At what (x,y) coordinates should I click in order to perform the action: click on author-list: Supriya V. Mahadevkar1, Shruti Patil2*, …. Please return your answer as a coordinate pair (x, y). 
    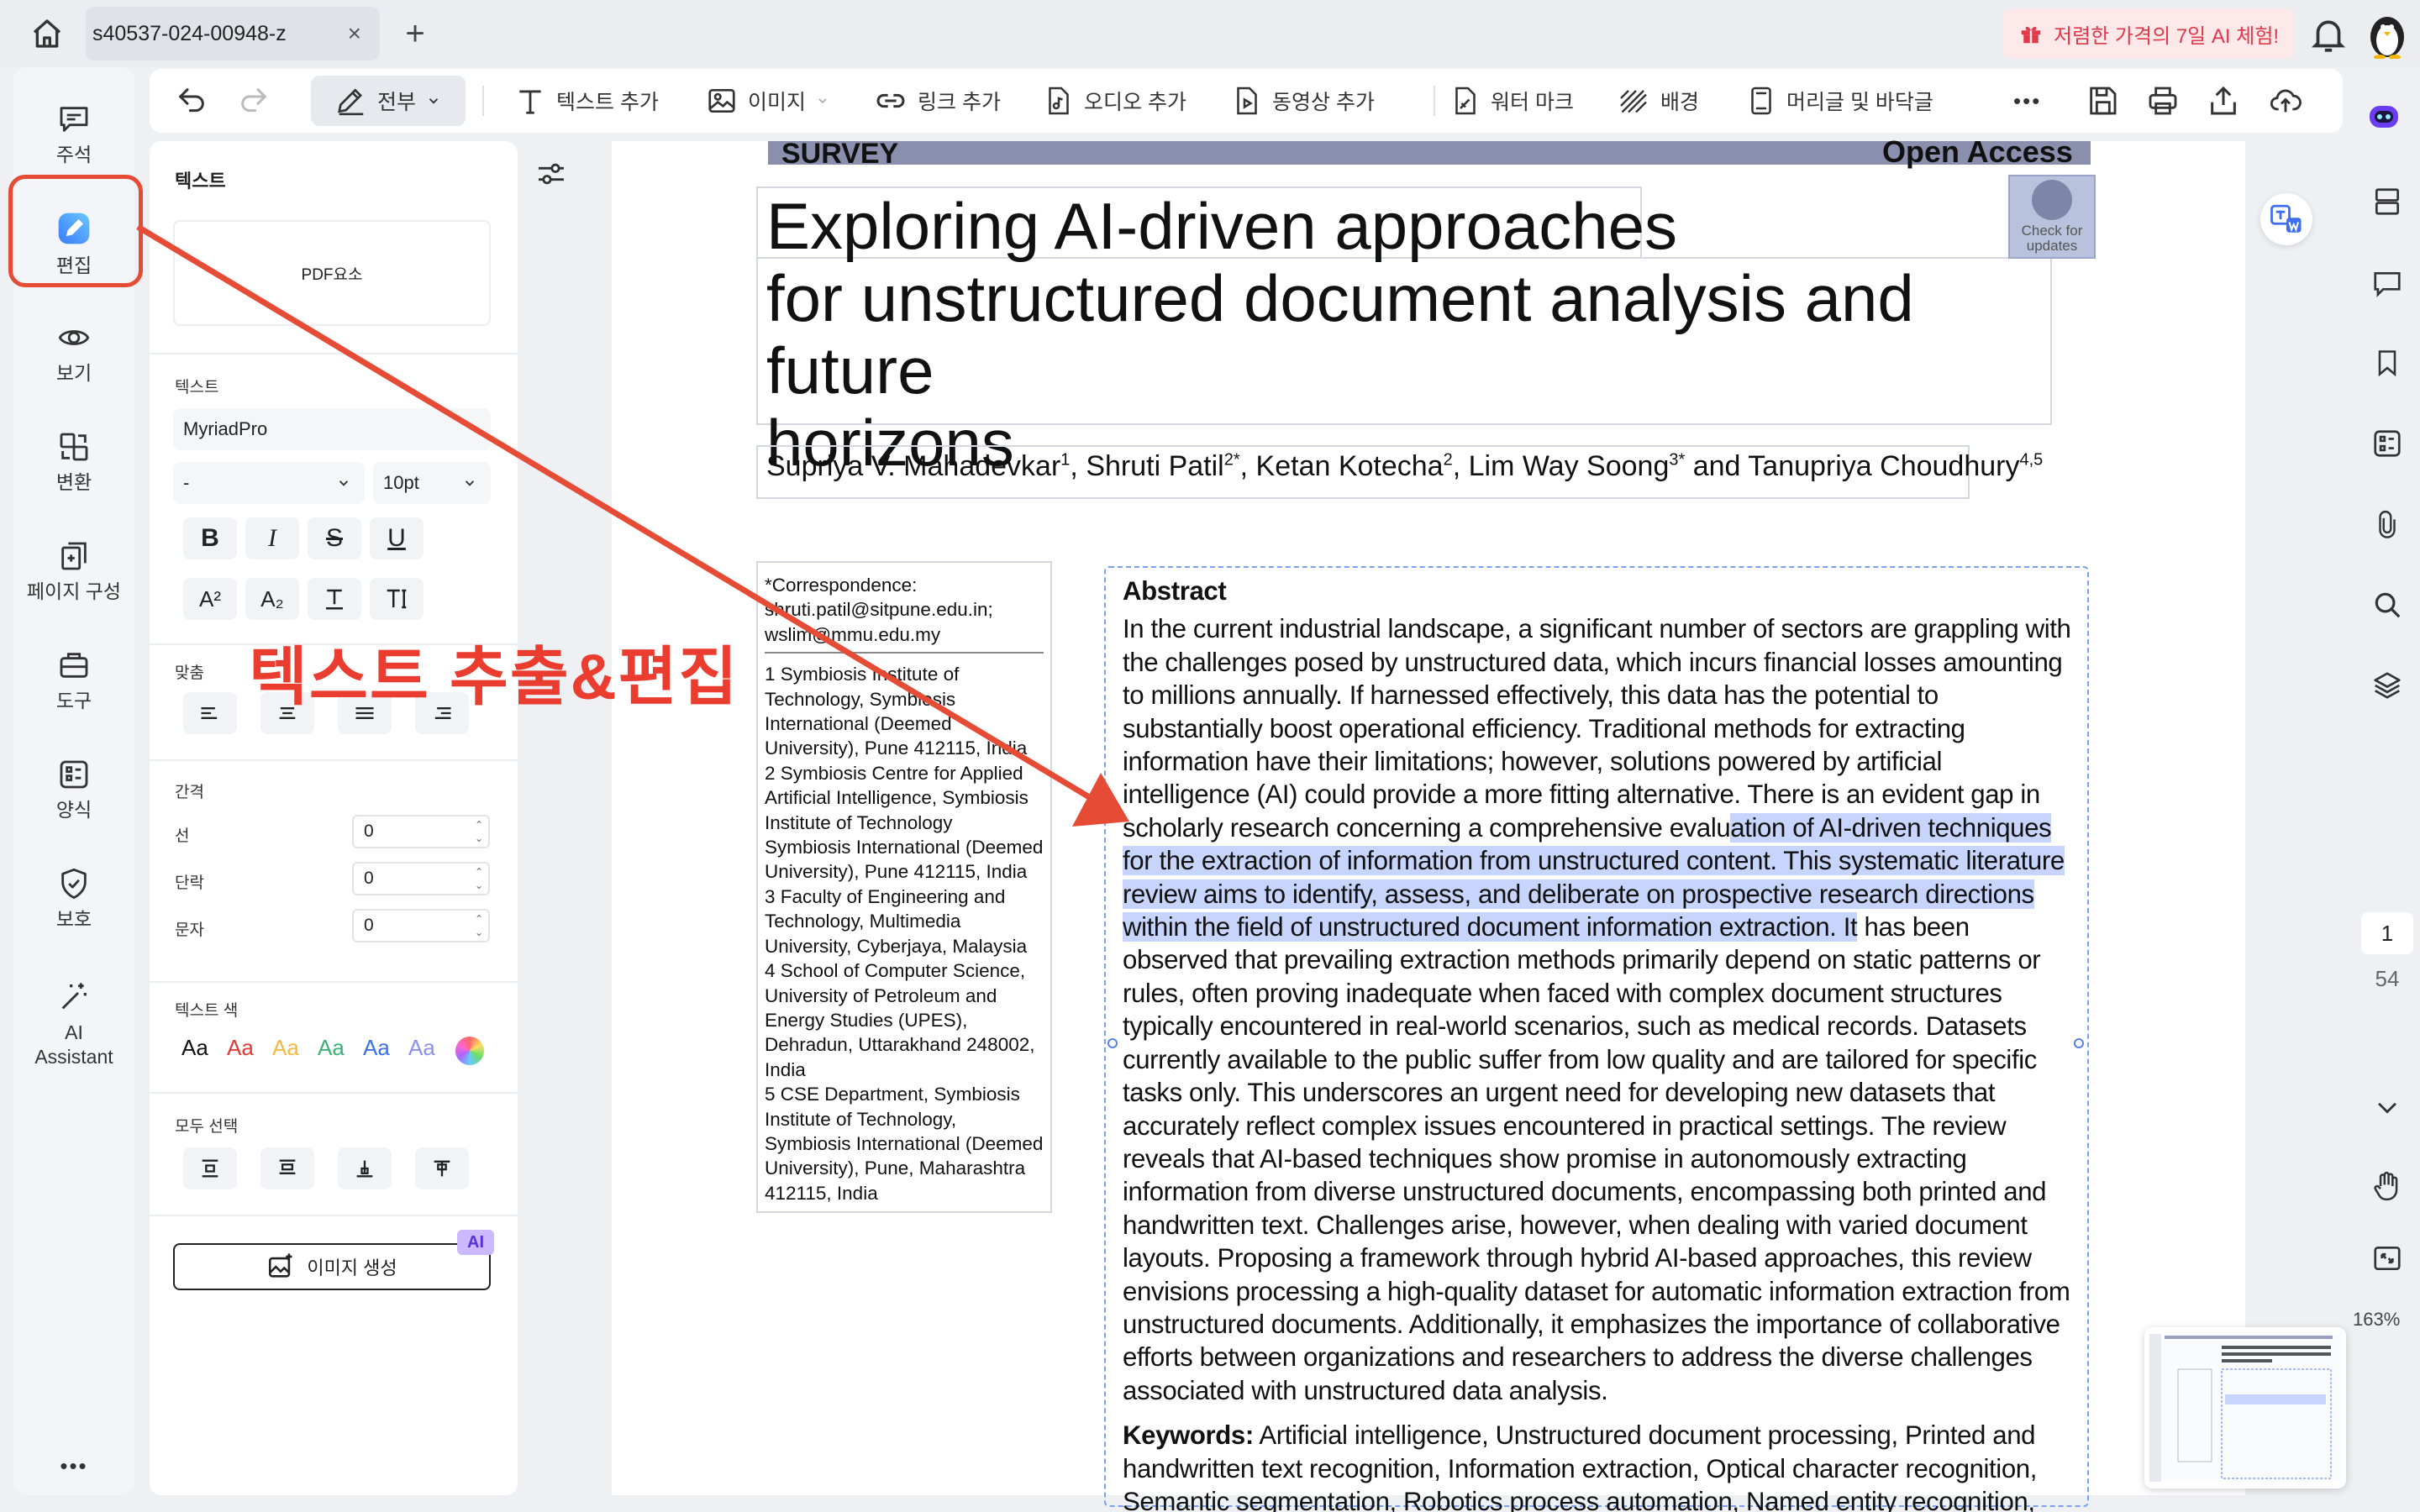
    Looking at the image, I should click on (1405, 466).